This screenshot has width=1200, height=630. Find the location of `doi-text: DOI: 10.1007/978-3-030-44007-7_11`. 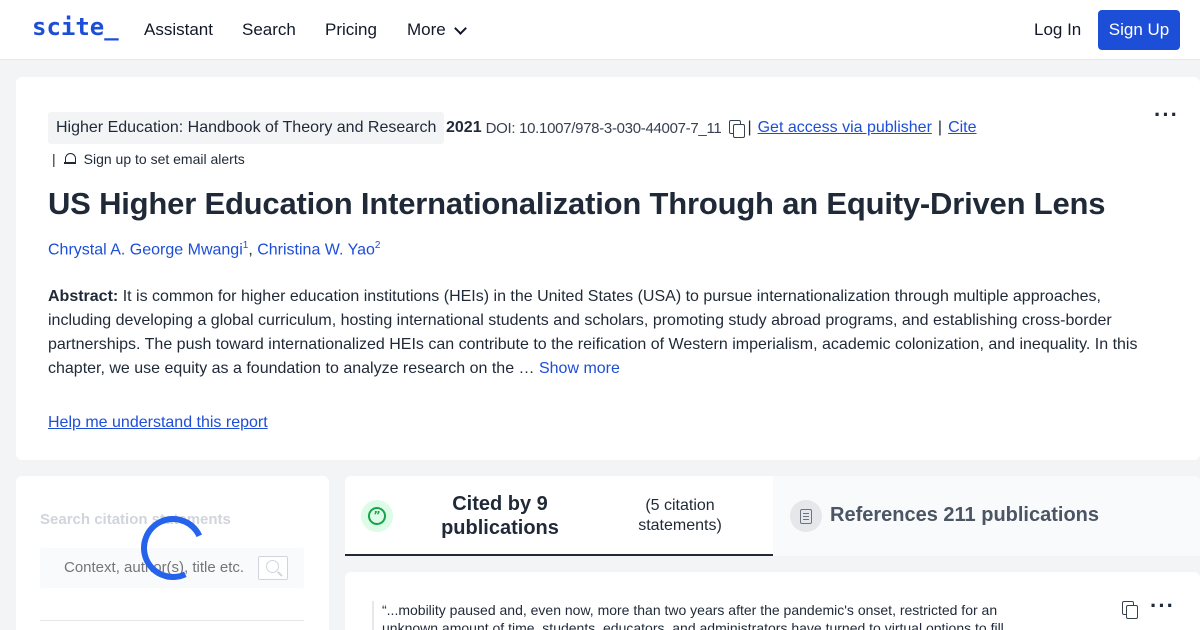

doi-text: DOI: 10.1007/978-3-030-44007-7_11 is located at coordinates (603, 128).